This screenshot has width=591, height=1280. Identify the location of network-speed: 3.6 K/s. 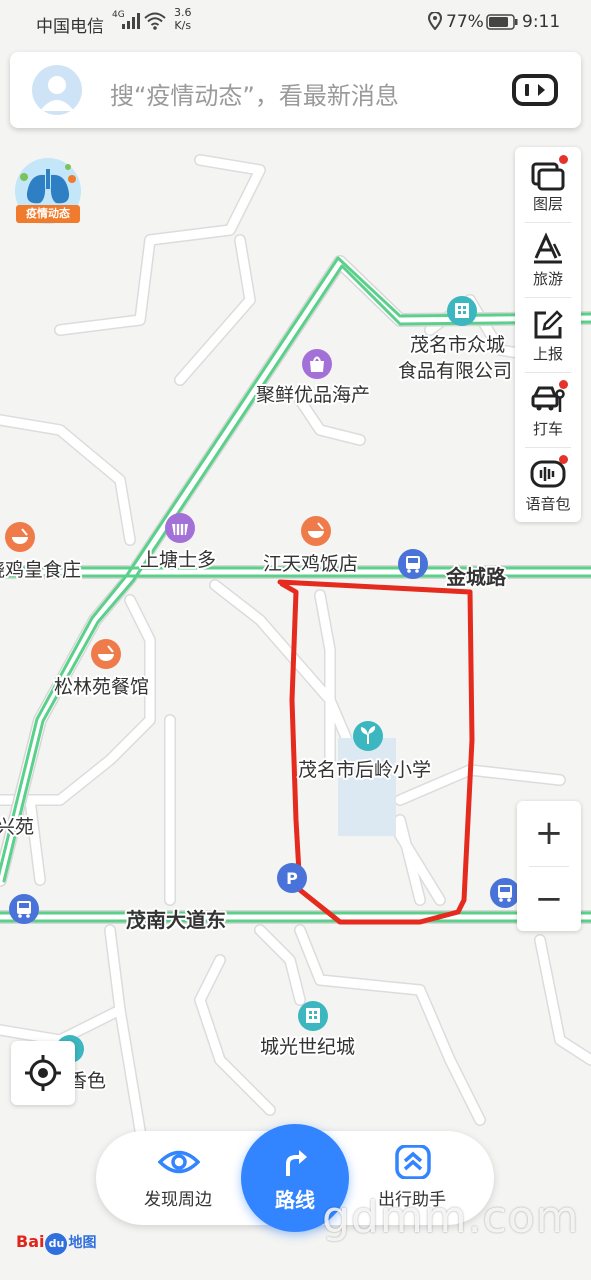
(183, 19).